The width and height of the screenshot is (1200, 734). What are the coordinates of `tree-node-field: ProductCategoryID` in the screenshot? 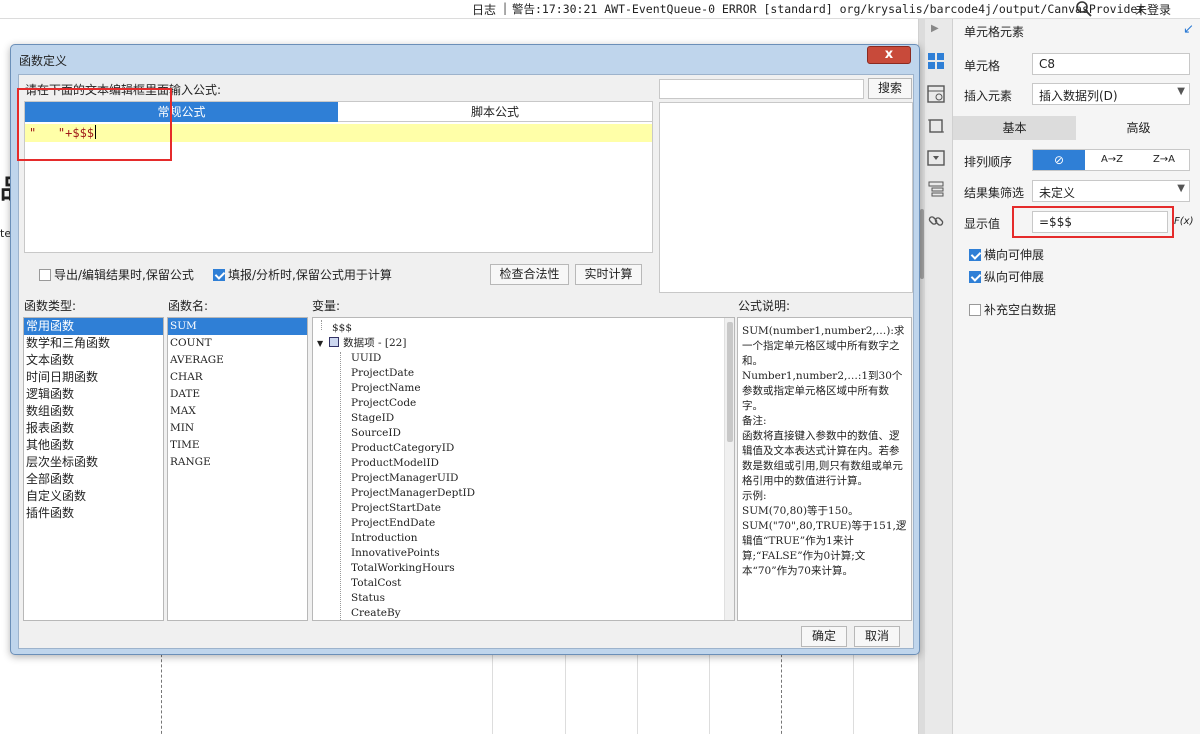 It's located at (402, 448).